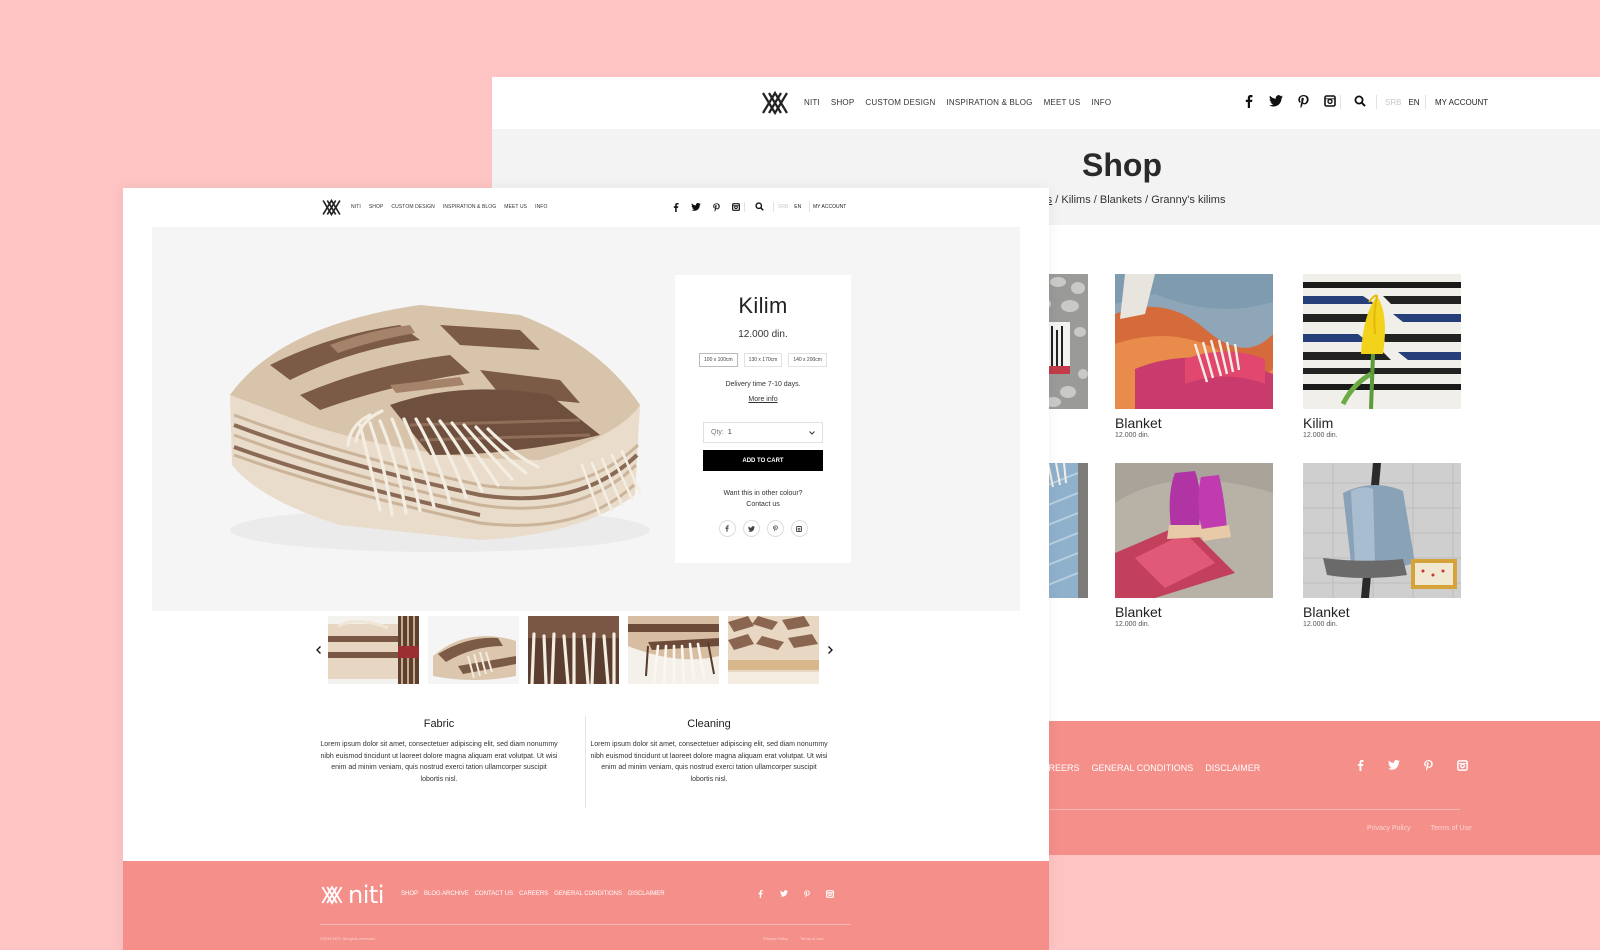  Describe the element at coordinates (763, 432) in the screenshot. I see `quantity-select: Qty: 1` at that location.